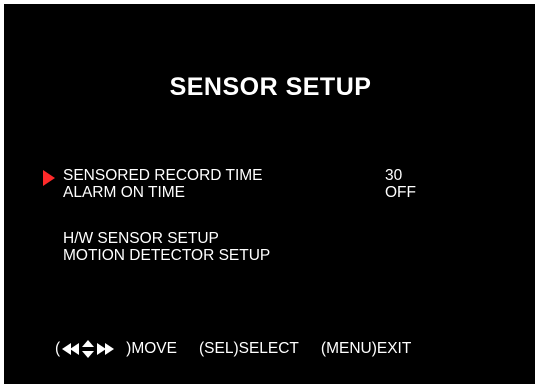 The height and width of the screenshot is (390, 541). What do you see at coordinates (93, 349) in the screenshot?
I see `arrow-keys-icon` at bounding box center [93, 349].